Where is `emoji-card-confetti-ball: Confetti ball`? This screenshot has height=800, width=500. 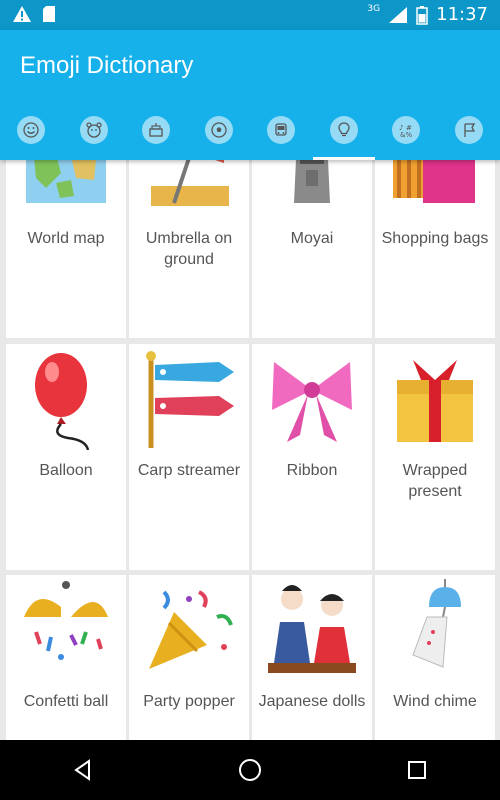 emoji-card-confetti-ball: Confetti ball is located at coordinates (66, 657).